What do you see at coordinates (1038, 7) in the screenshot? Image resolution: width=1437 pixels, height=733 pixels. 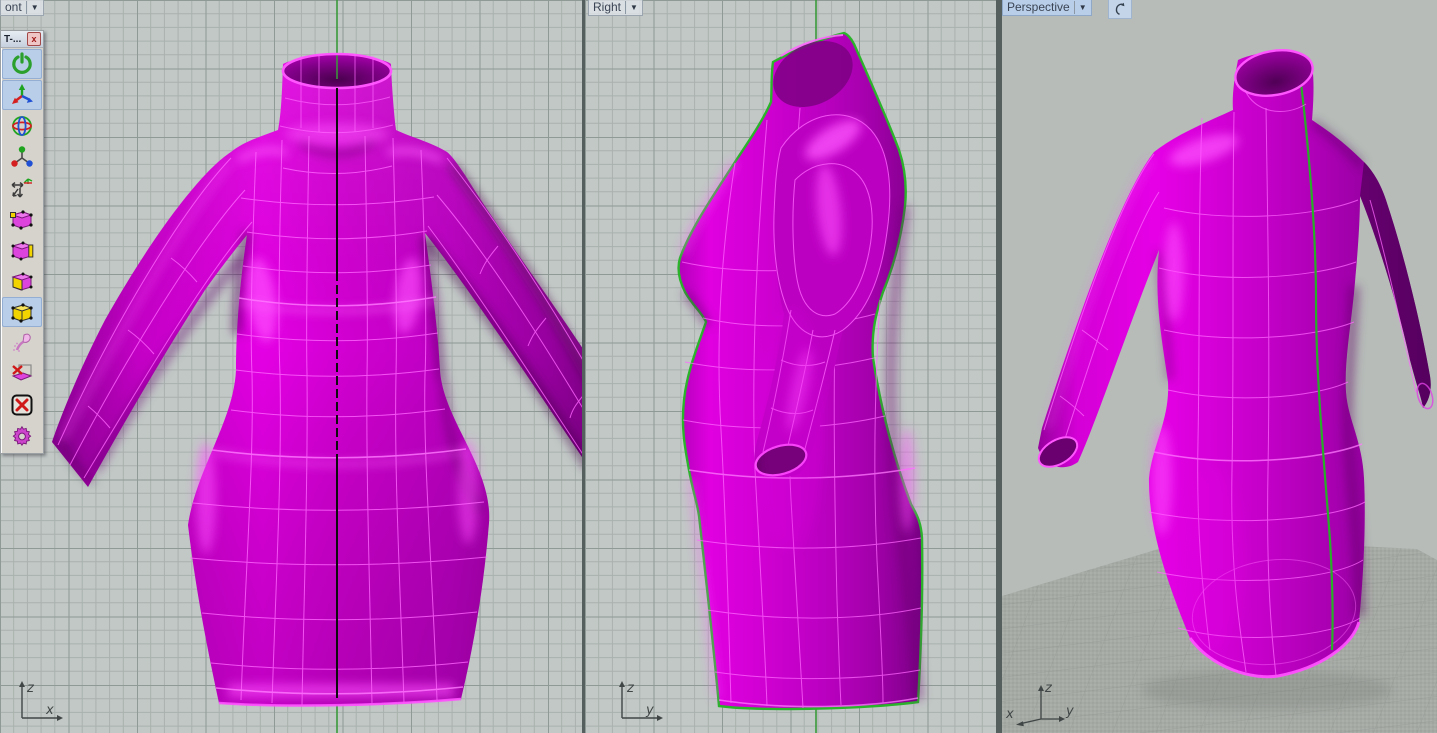 I see `viewport-title: Perspective` at bounding box center [1038, 7].